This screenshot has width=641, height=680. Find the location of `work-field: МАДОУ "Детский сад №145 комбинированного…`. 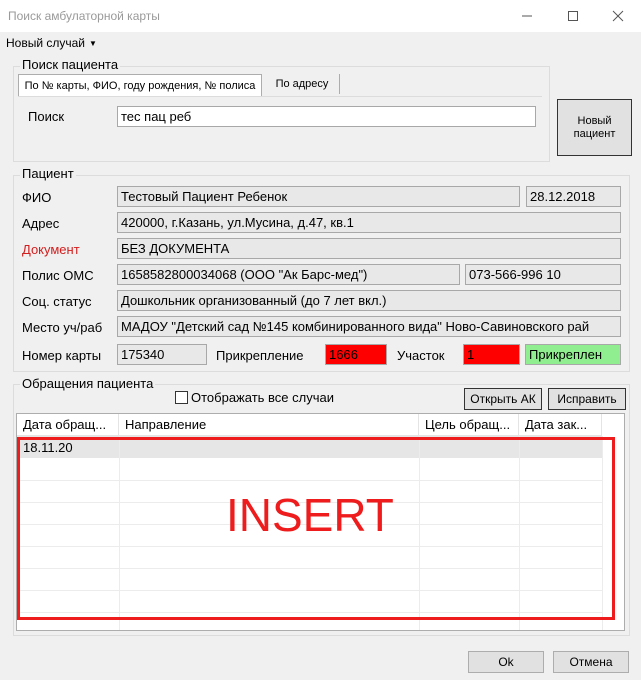

work-field: МАДОУ "Детский сад №145 комбинированного… is located at coordinates (369, 326).